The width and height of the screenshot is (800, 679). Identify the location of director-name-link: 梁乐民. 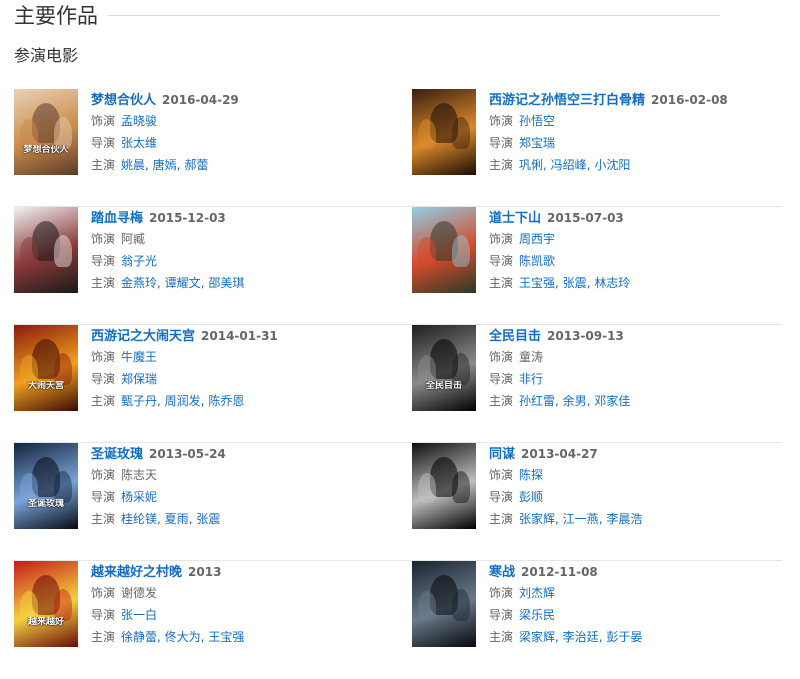
(537, 615).